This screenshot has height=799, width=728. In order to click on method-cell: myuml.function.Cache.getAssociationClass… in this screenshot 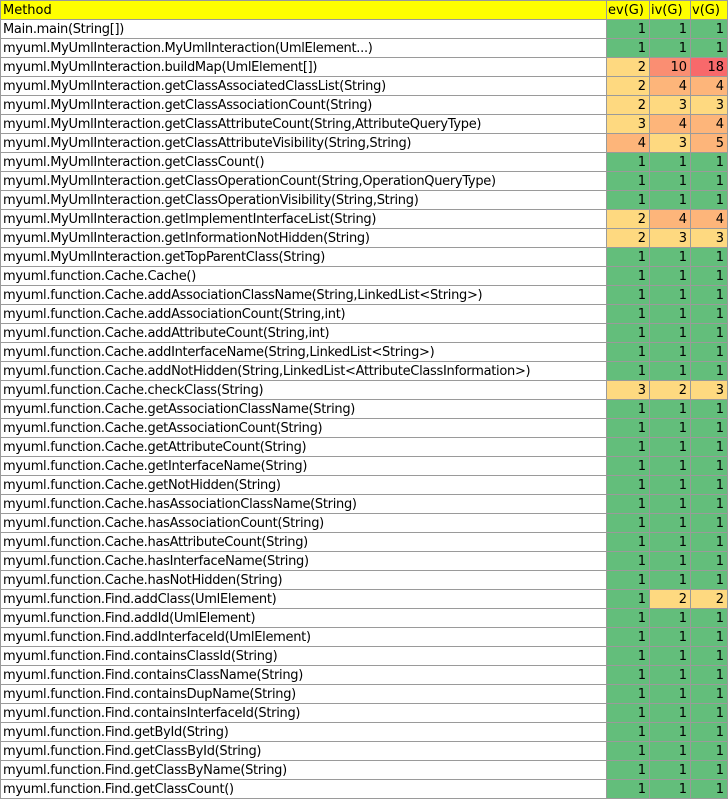, I will do `click(303, 409)`.